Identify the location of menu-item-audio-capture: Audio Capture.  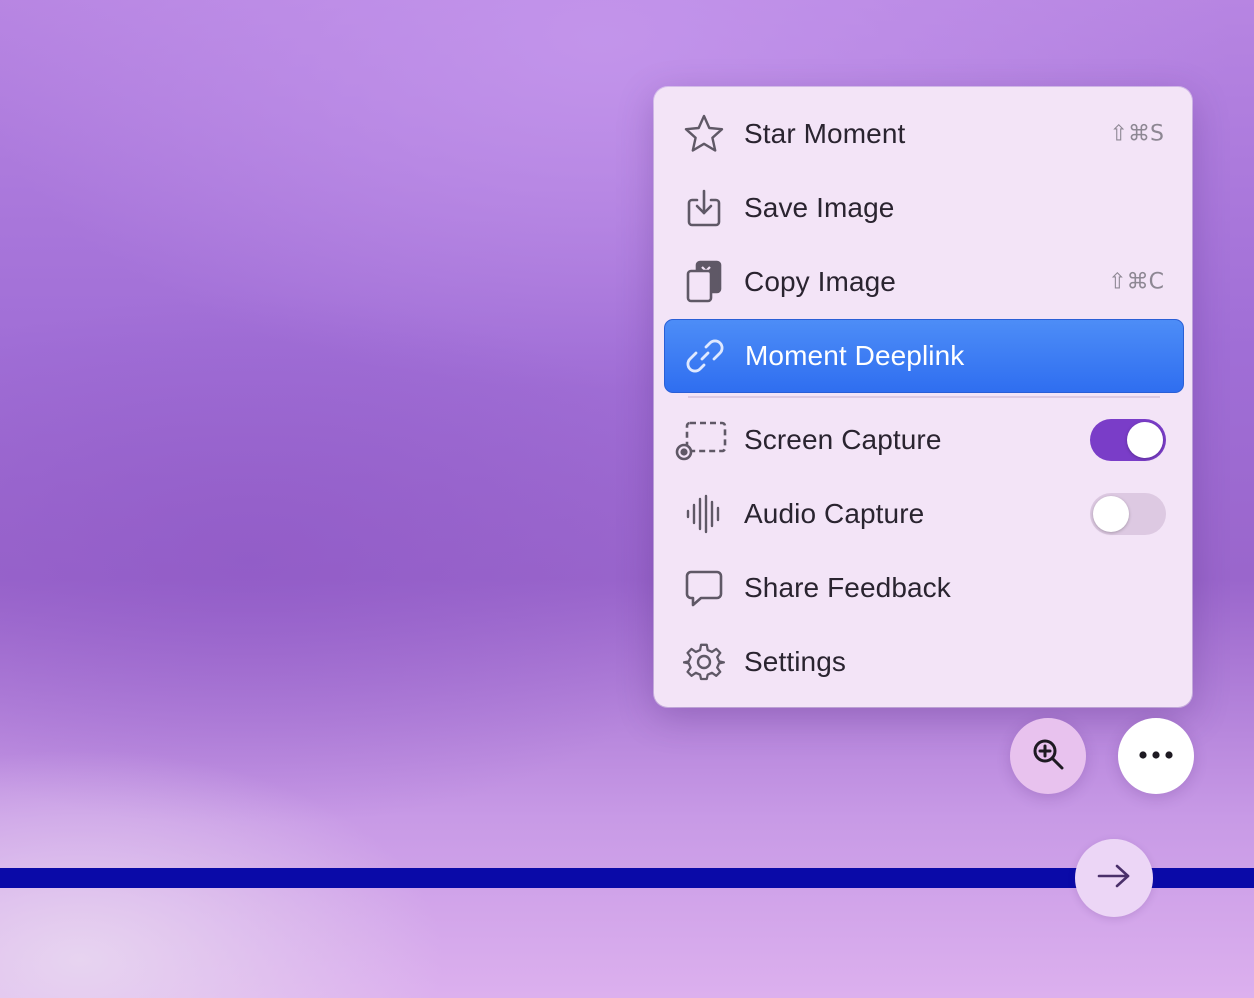
(924, 514).